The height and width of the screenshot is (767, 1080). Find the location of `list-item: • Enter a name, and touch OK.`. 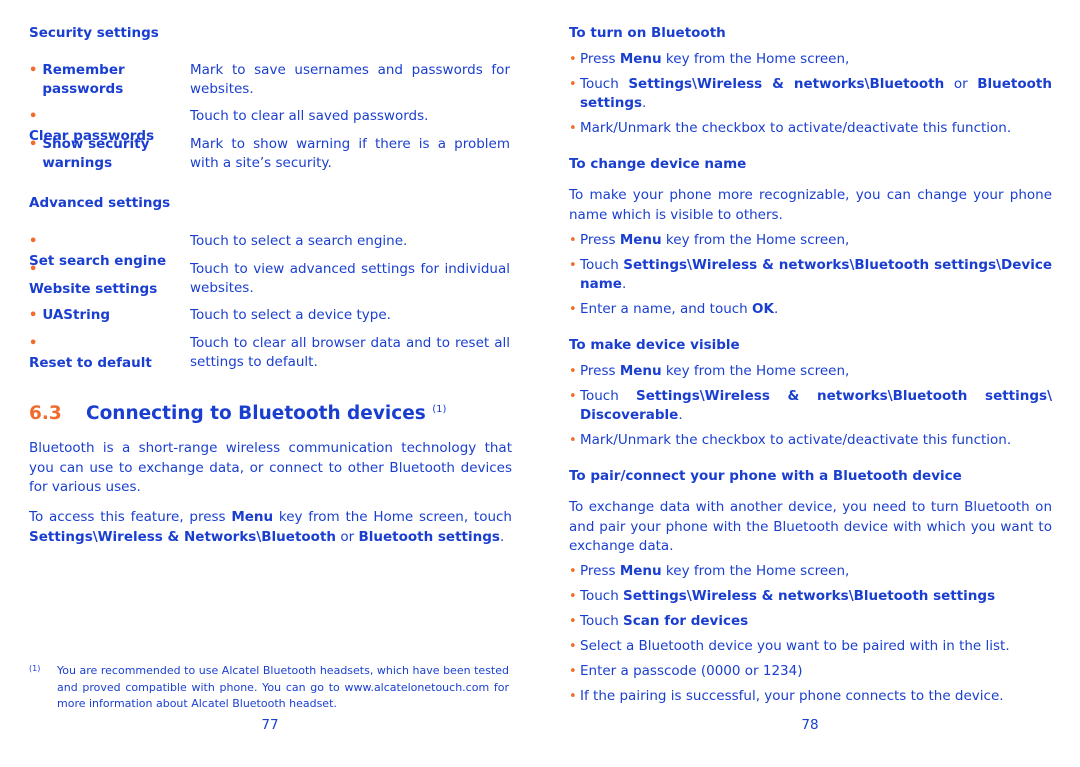

list-item: • Enter a name, and touch OK. is located at coordinates (674, 309).